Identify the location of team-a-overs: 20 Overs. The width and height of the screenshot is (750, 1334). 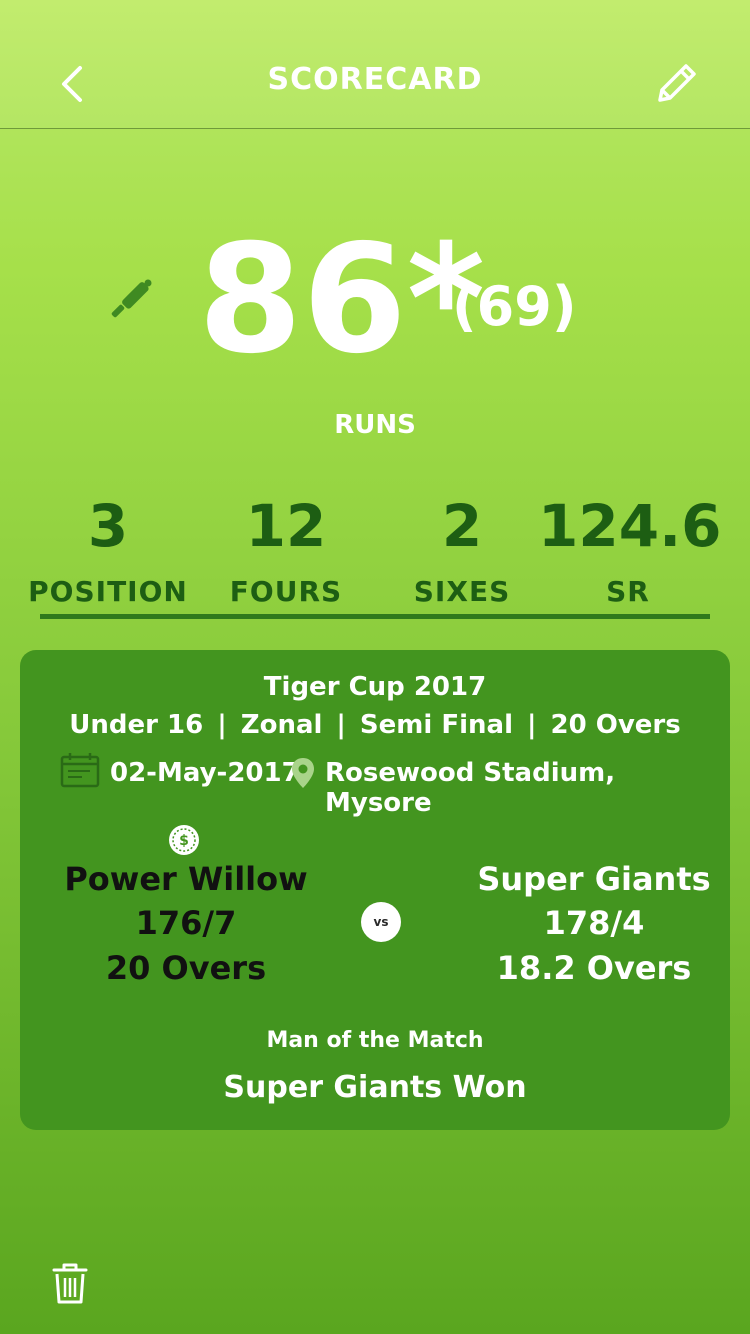
(186, 968).